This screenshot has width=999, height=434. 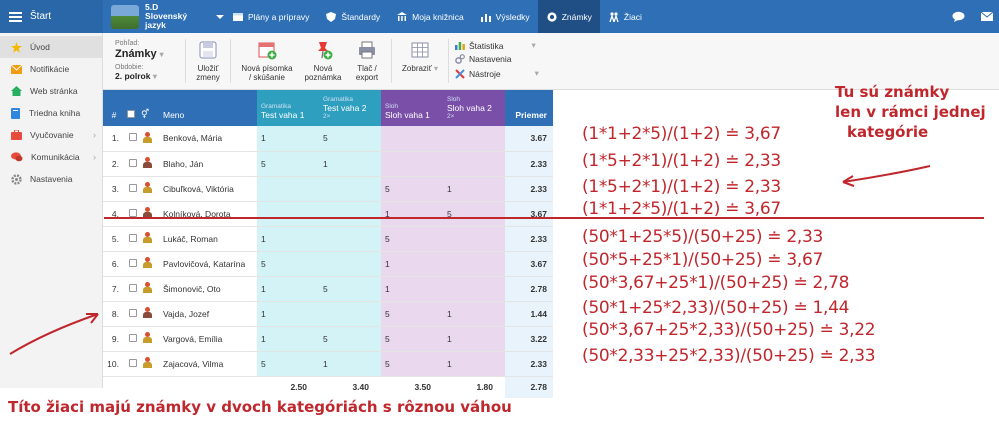 What do you see at coordinates (987, 16) in the screenshot?
I see `mail-icon` at bounding box center [987, 16].